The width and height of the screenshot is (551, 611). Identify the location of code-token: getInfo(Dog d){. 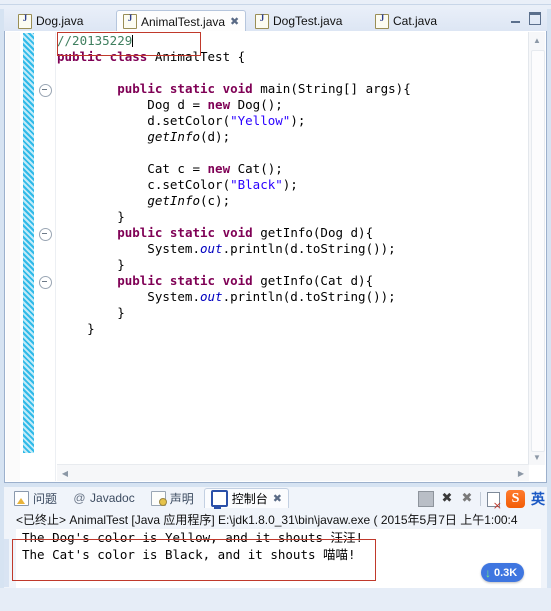
(317, 232).